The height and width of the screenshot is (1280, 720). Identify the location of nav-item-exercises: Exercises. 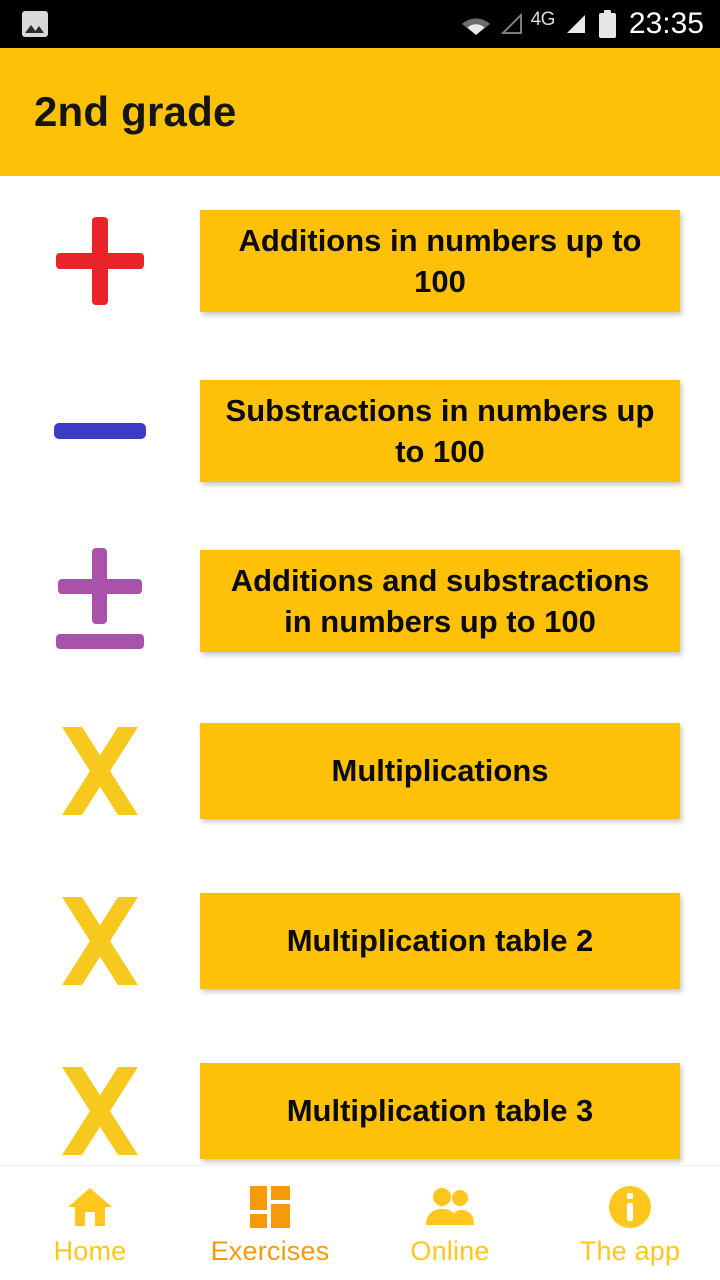
(270, 1223).